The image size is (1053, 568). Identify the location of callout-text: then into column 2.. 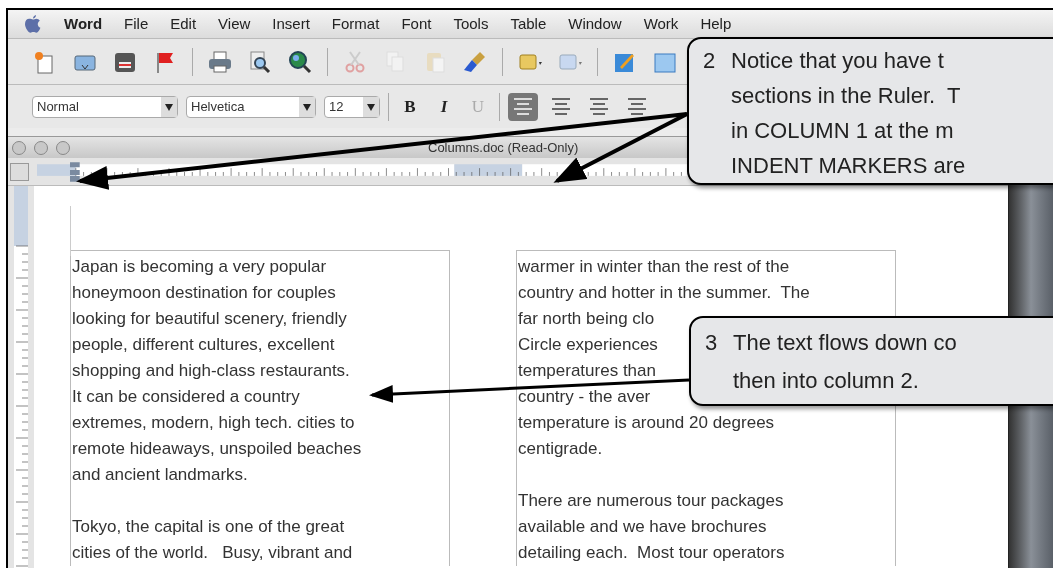
(826, 381).